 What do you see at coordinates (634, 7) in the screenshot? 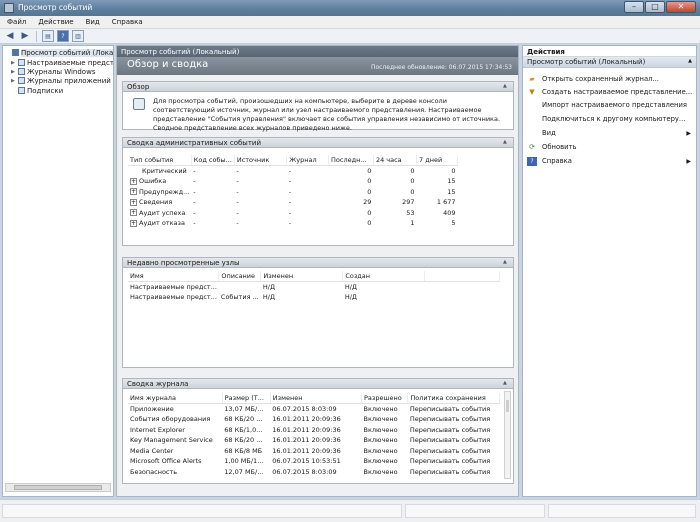
I see `minimize-button: –` at bounding box center [634, 7].